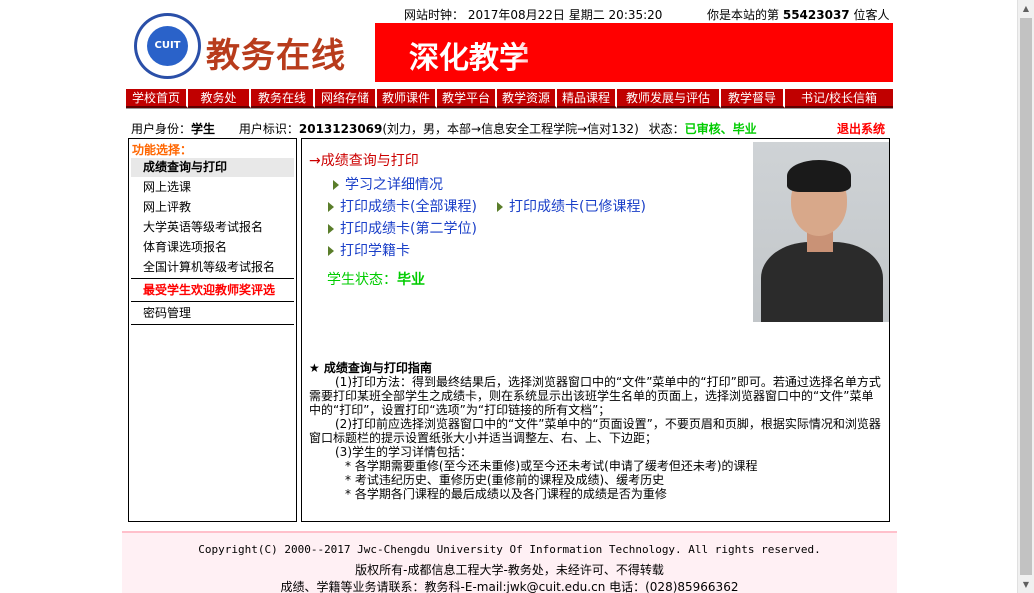  I want to click on guide-bullet-3: * 各学期各门课程的最后成绩以及各门课程的成绩是否为重修, so click(506, 494).